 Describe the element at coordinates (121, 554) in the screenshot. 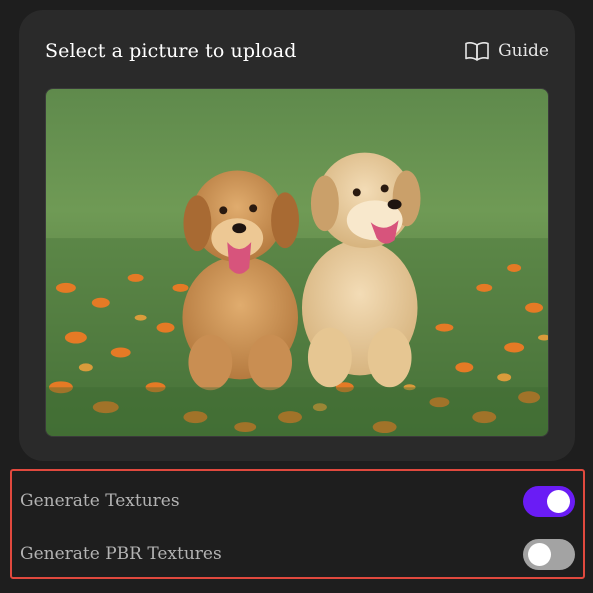

I see `option-label: Generate PBR Textures` at that location.